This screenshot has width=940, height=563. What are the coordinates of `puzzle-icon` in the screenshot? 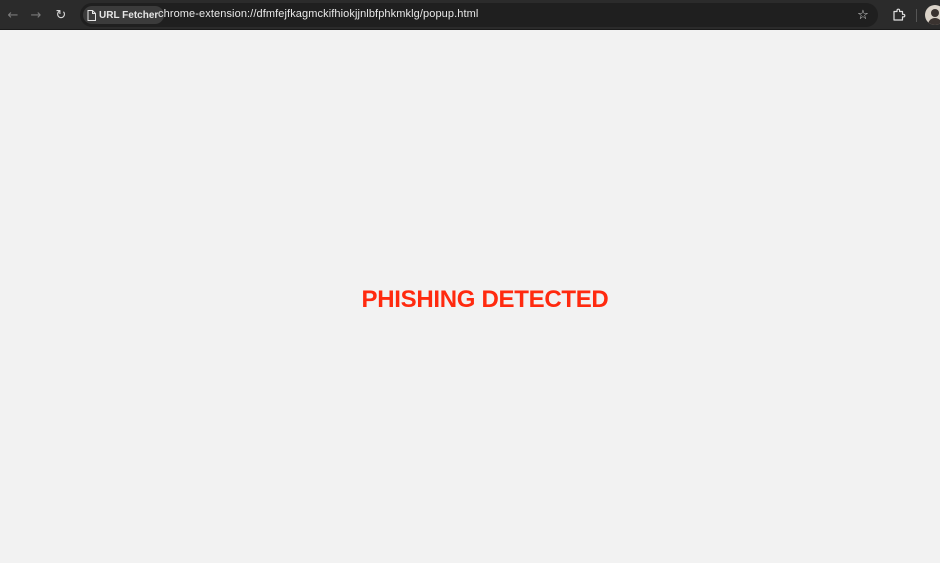 It's located at (899, 14).